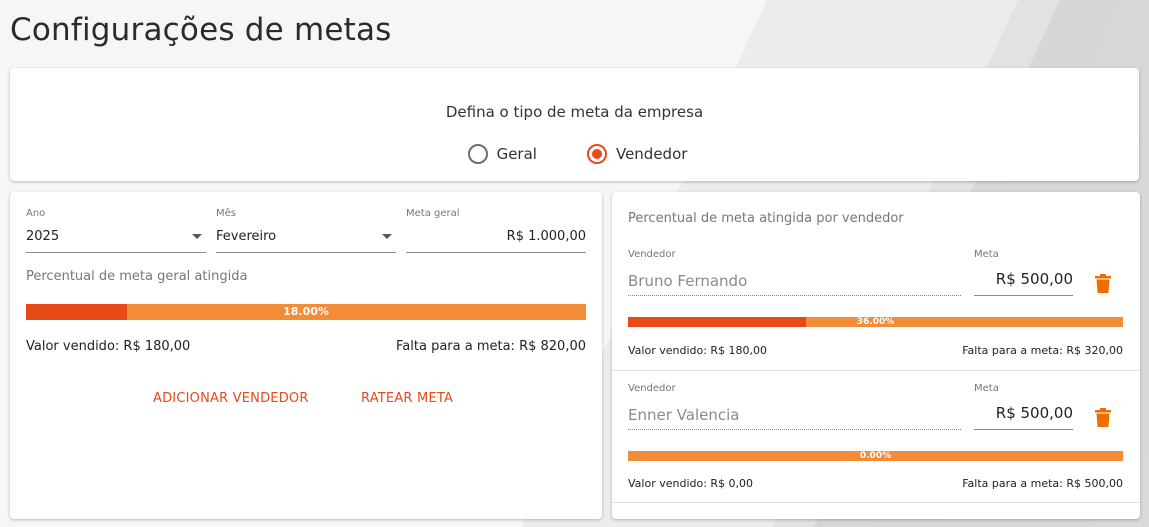 This screenshot has width=1149, height=527. I want to click on seller-sold-value: Valor vendido: R$ 180,00, so click(698, 350).